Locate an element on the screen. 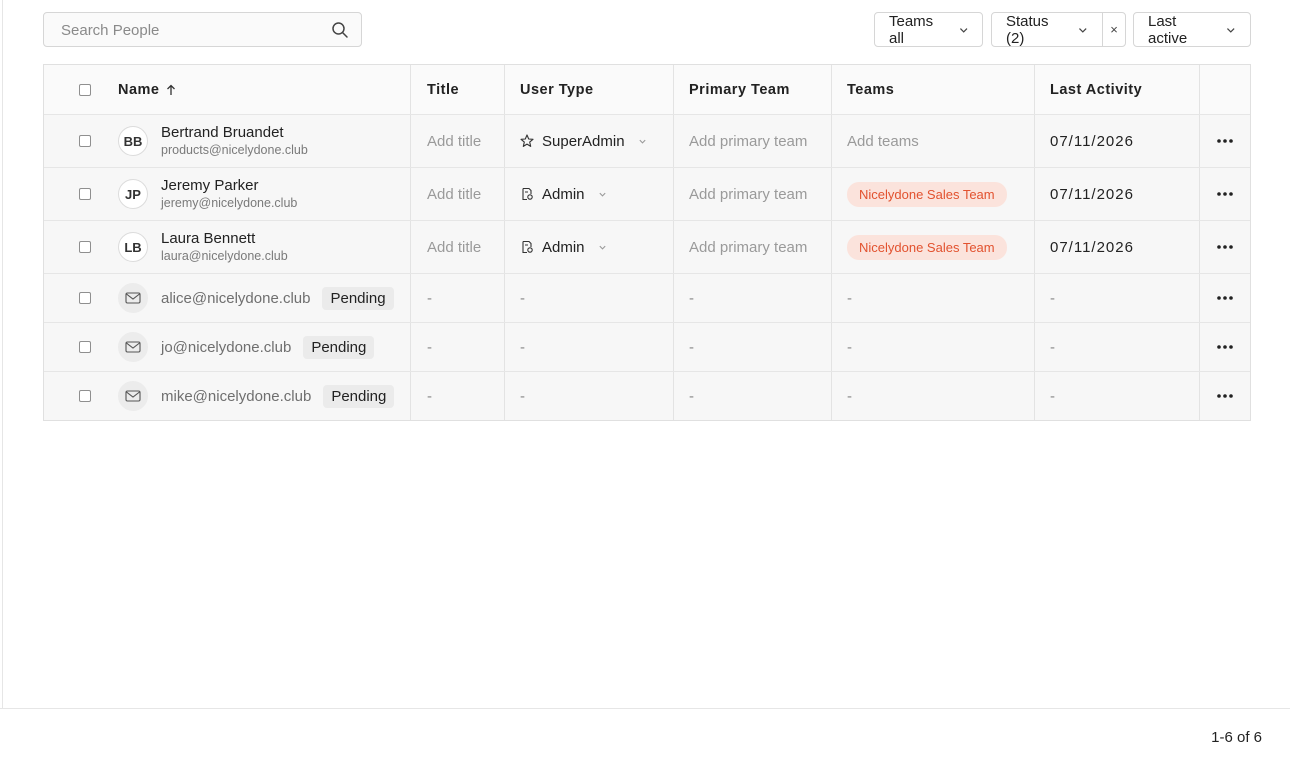 The image size is (1290, 767). person-email: jeremy@nicelydone.club is located at coordinates (229, 203).